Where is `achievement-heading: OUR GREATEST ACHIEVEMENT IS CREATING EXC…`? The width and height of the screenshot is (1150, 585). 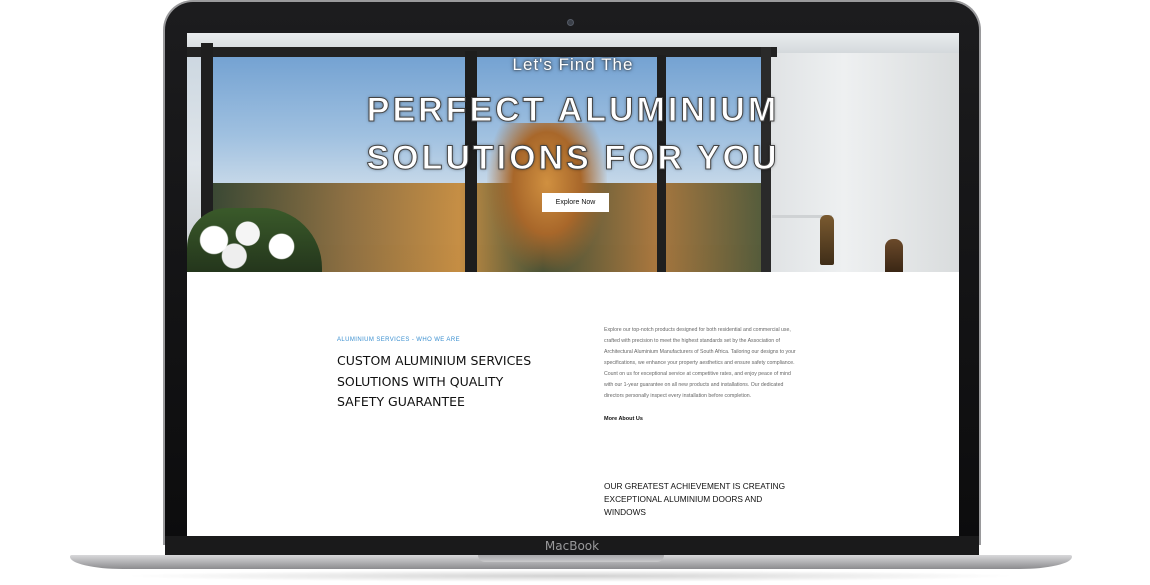
achievement-heading: OUR GREATEST ACHIEVEMENT IS CREATING EXC… is located at coordinates (704, 499).